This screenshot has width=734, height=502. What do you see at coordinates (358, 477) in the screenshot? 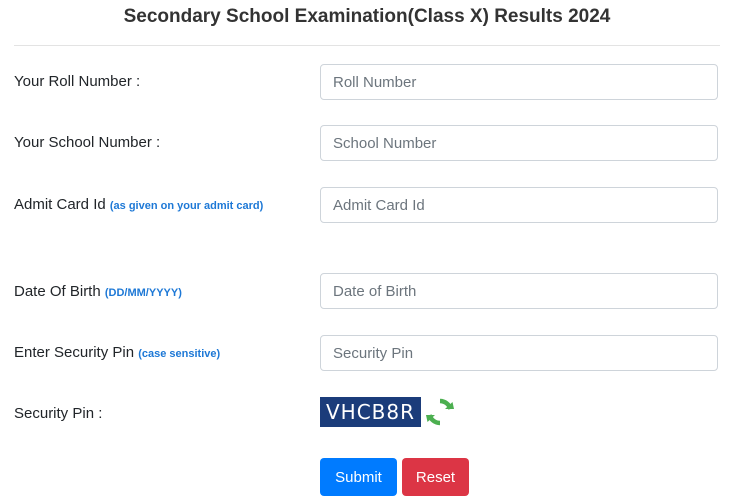
I see `submit-button: Submit` at bounding box center [358, 477].